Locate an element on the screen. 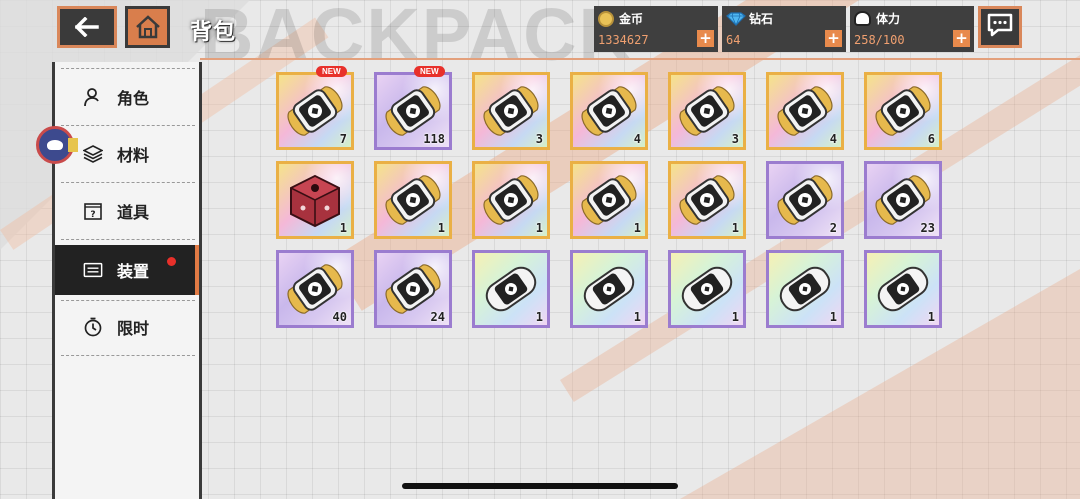 This screenshot has height=499, width=1080. timer-icon is located at coordinates (93, 327).